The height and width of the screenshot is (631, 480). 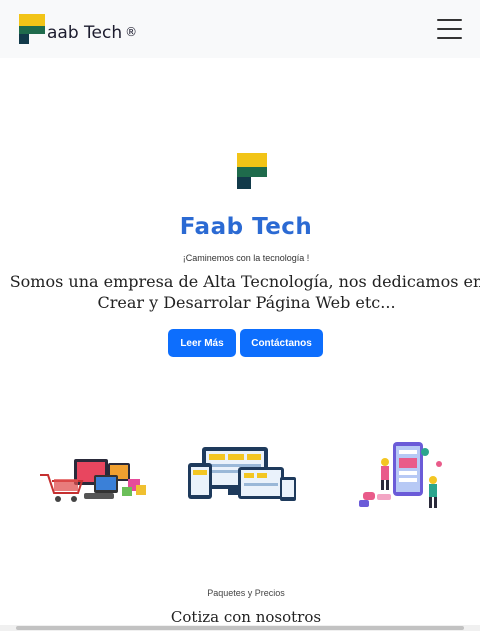 What do you see at coordinates (246, 593) in the screenshot?
I see `pricing-subtitle: Paquetes y Precios` at bounding box center [246, 593].